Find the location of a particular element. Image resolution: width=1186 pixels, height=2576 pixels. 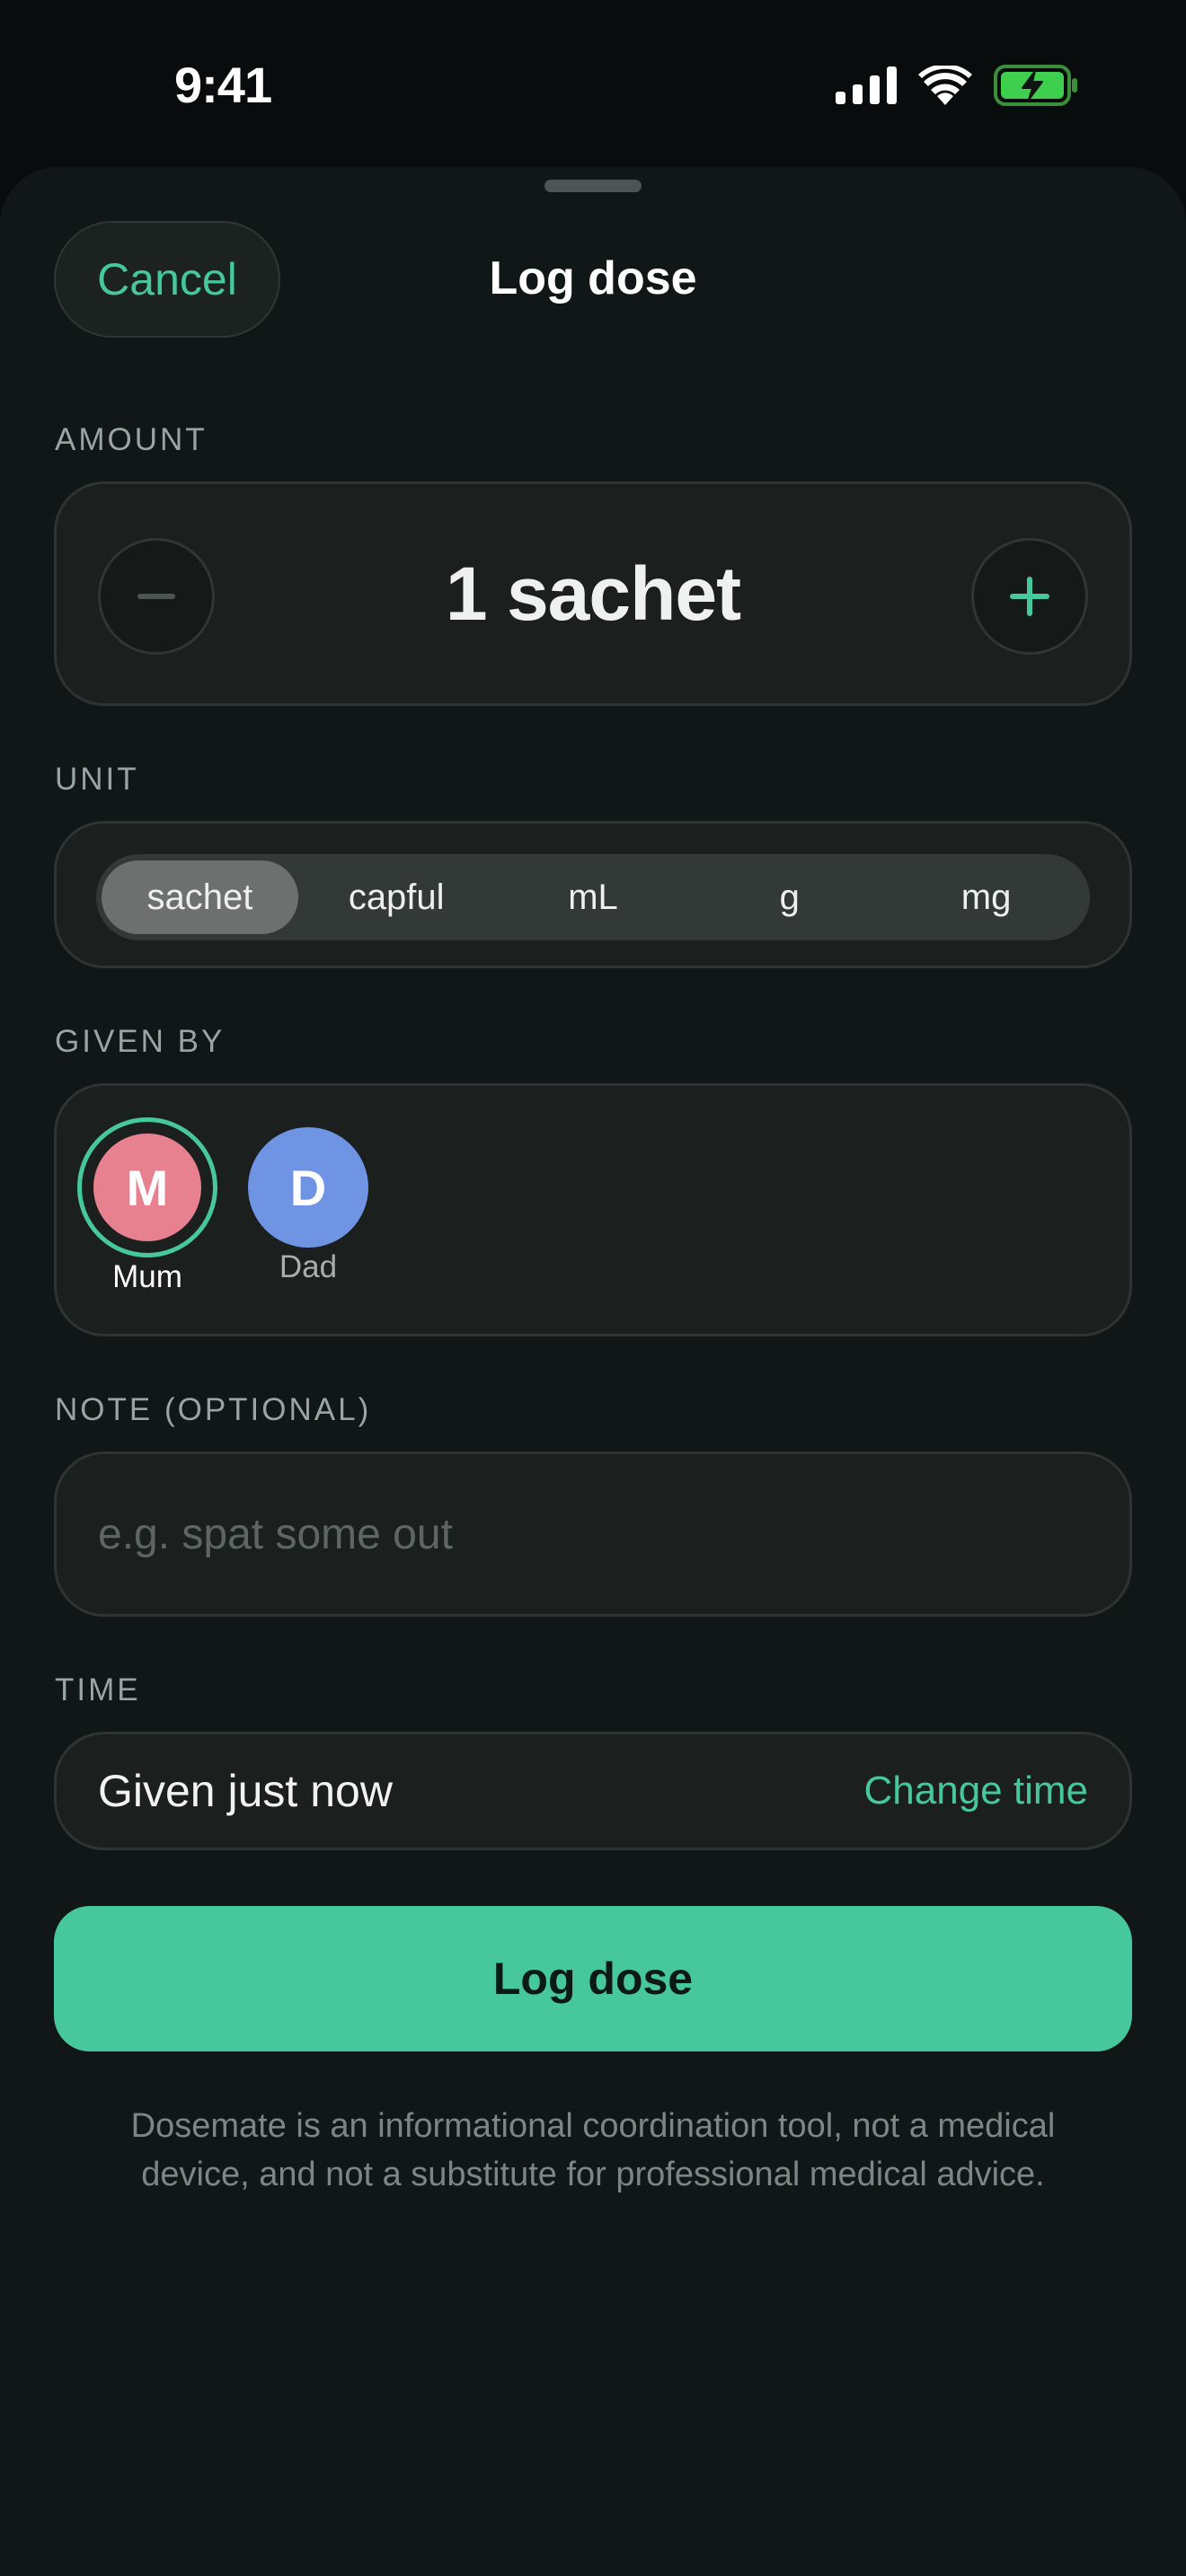

note-field is located at coordinates (593, 1534).